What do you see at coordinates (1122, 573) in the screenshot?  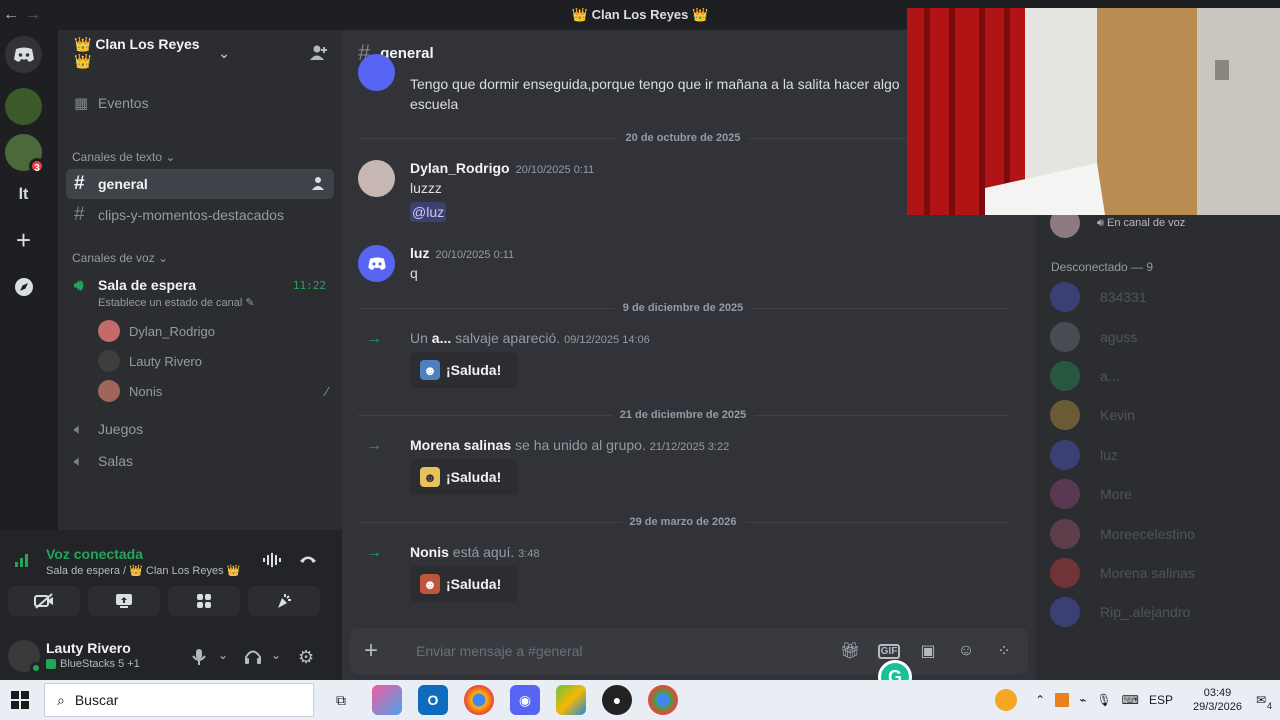 I see `member-item: Morena salinas` at bounding box center [1122, 573].